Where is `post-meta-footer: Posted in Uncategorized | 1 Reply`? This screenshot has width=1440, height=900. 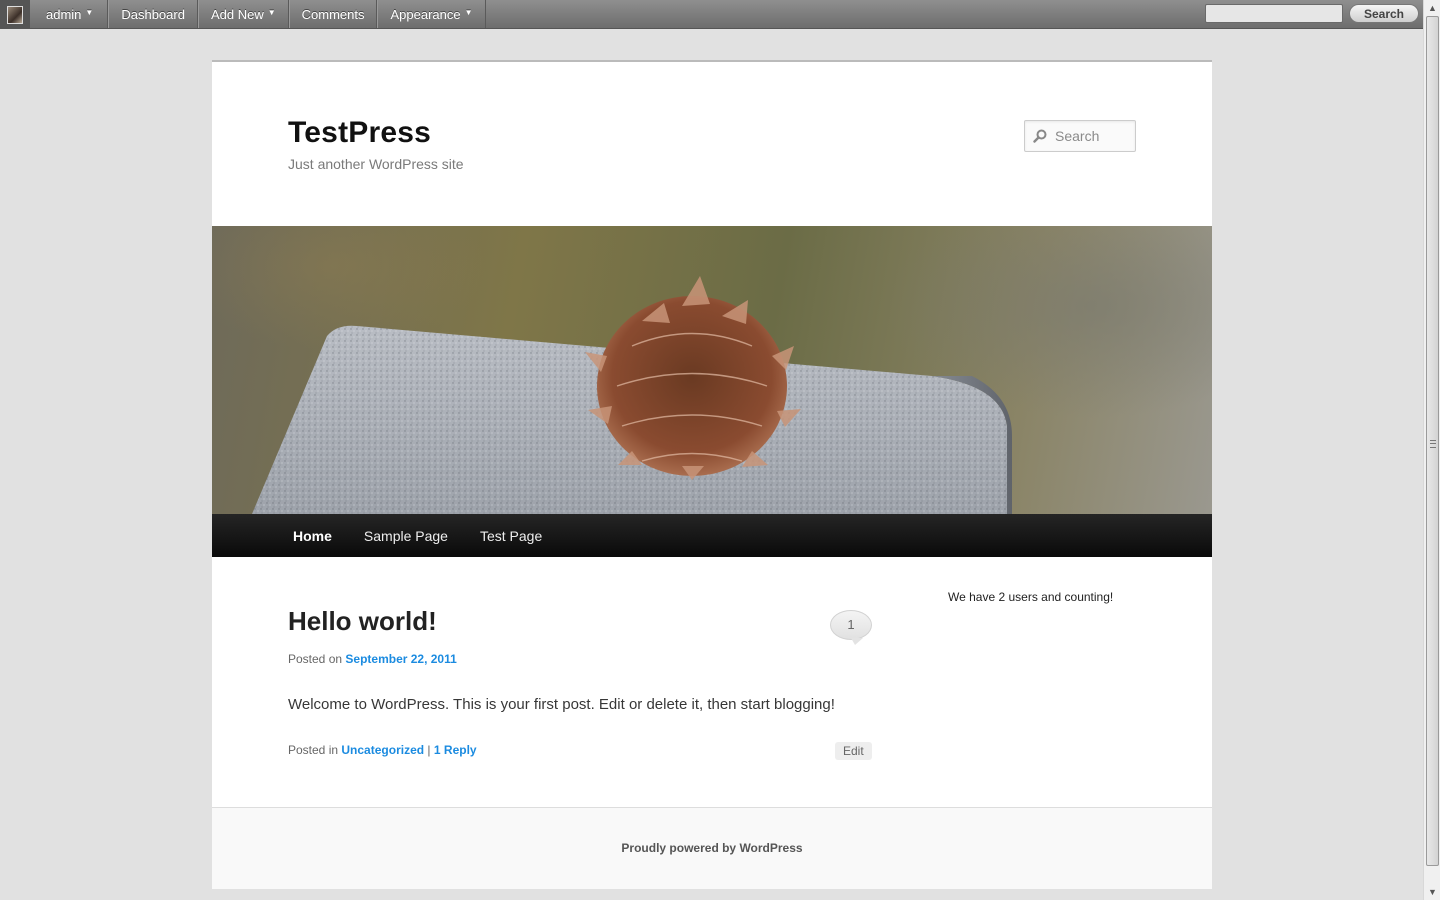
post-meta-footer: Posted in Uncategorized | 1 Reply is located at coordinates (382, 750).